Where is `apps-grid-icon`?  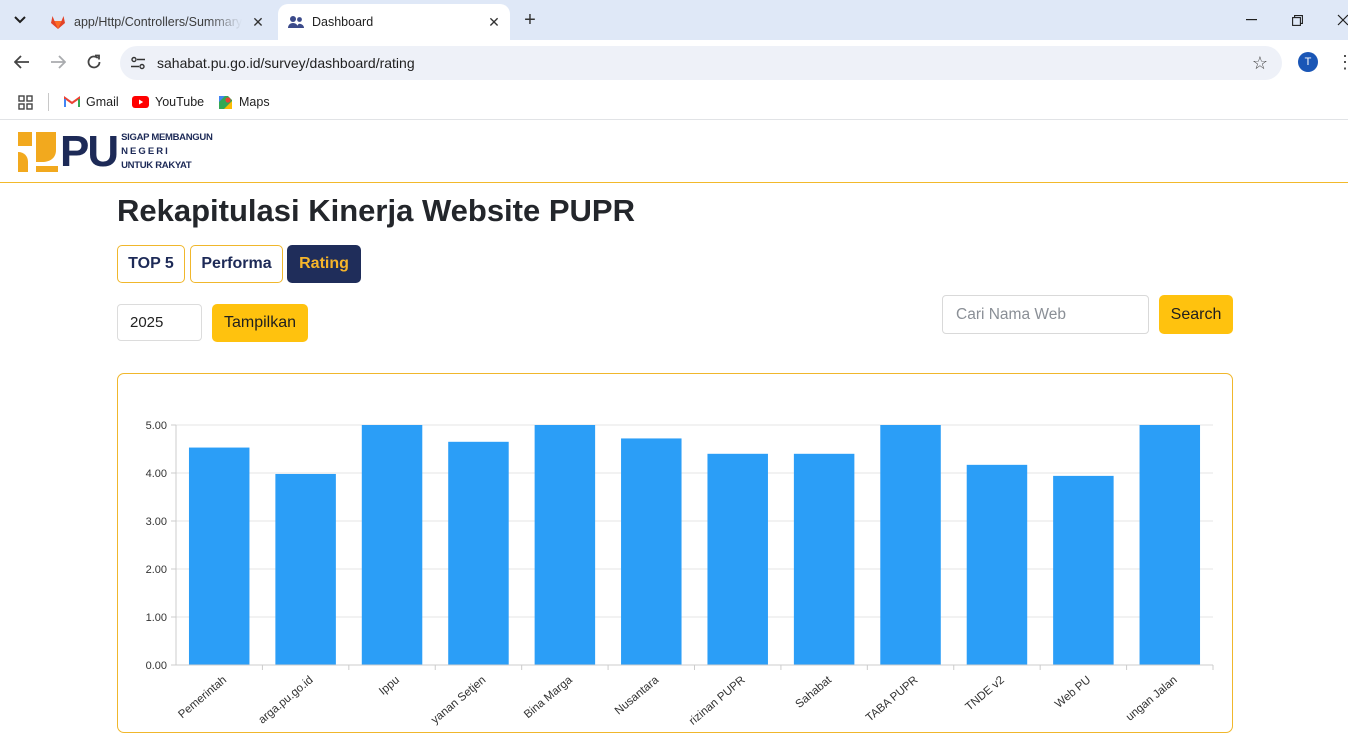 apps-grid-icon is located at coordinates (25, 102).